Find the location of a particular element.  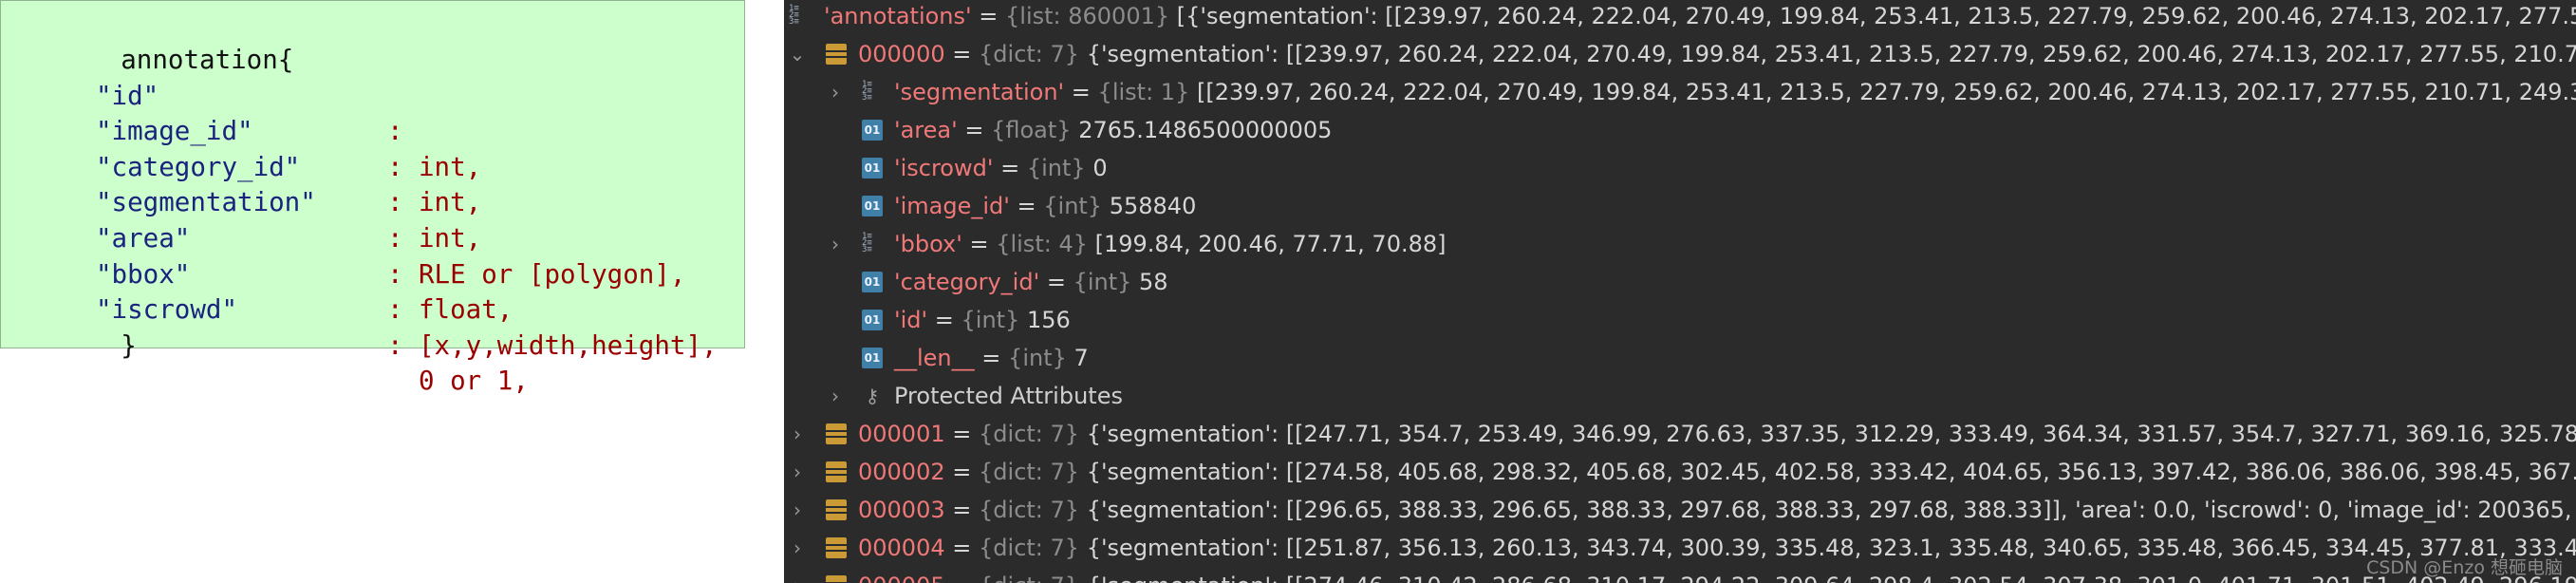

variable-row-id: 01 'id' = {int} 156 is located at coordinates (1680, 320).